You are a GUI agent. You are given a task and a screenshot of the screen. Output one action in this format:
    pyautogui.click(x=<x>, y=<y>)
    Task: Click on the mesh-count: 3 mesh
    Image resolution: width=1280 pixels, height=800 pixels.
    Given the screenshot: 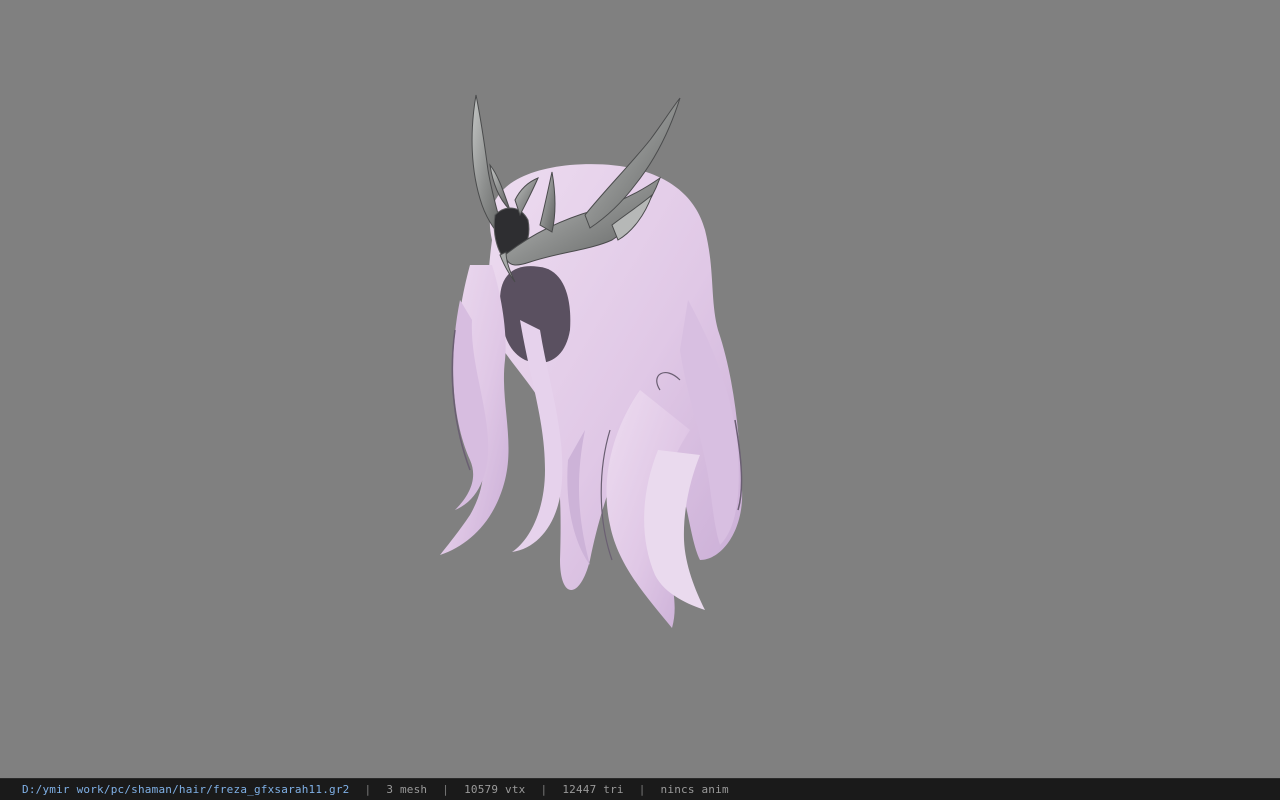 What is the action you would take?
    pyautogui.click(x=407, y=789)
    